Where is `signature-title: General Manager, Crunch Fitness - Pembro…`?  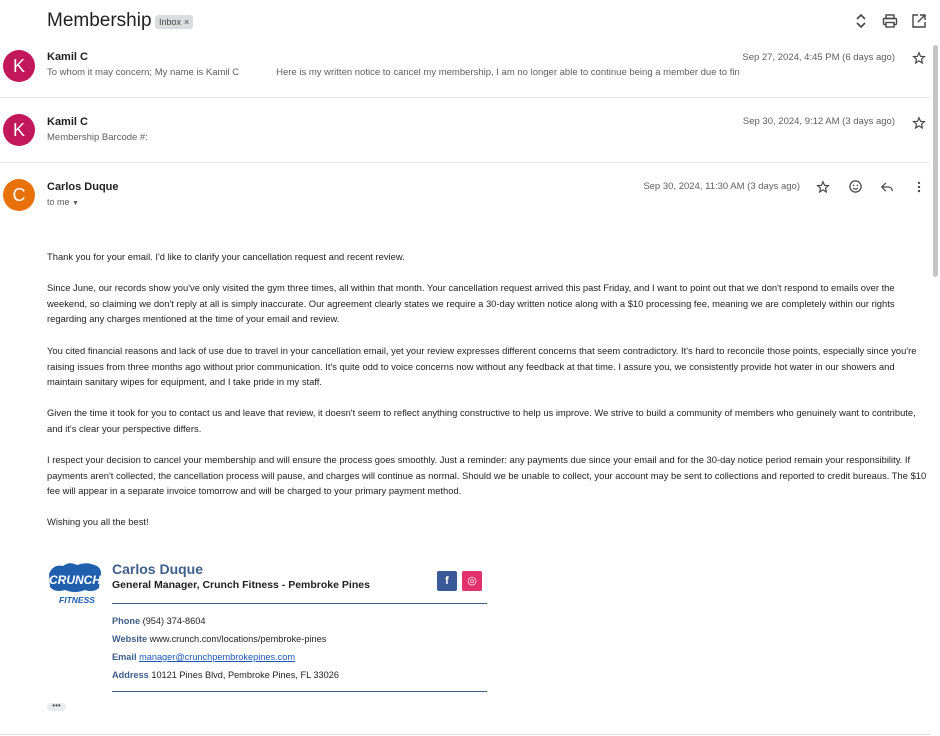 signature-title: General Manager, Crunch Fitness - Pembro… is located at coordinates (241, 585).